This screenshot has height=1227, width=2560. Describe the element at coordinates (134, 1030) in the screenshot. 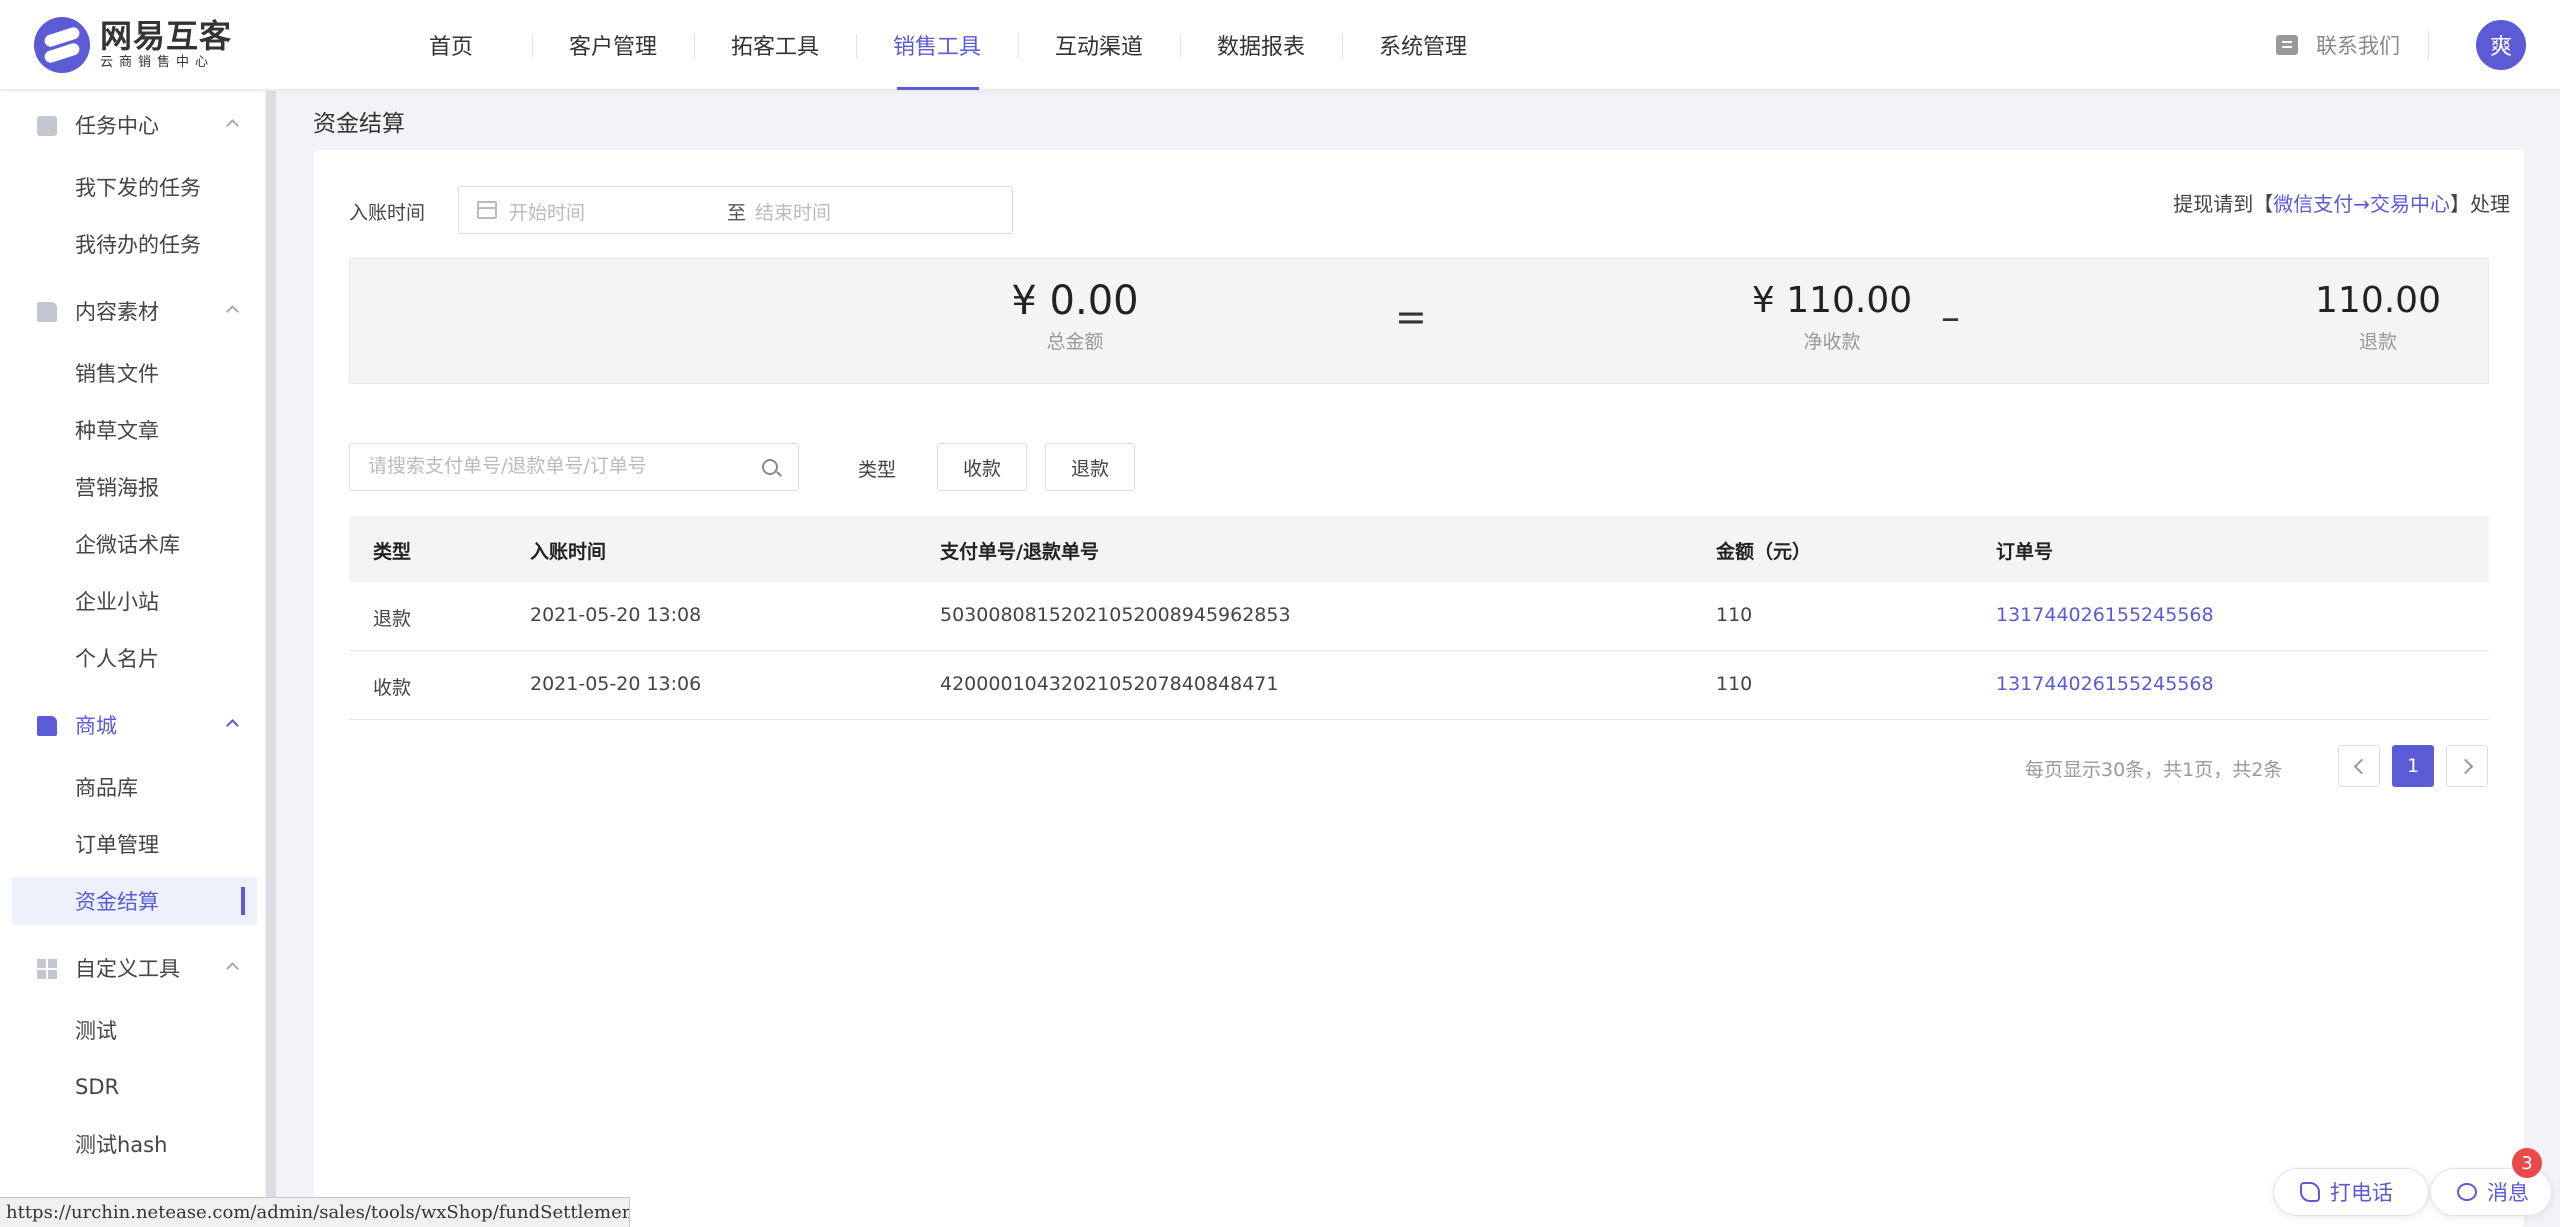

I see `sidebar-item-test: 测试` at that location.